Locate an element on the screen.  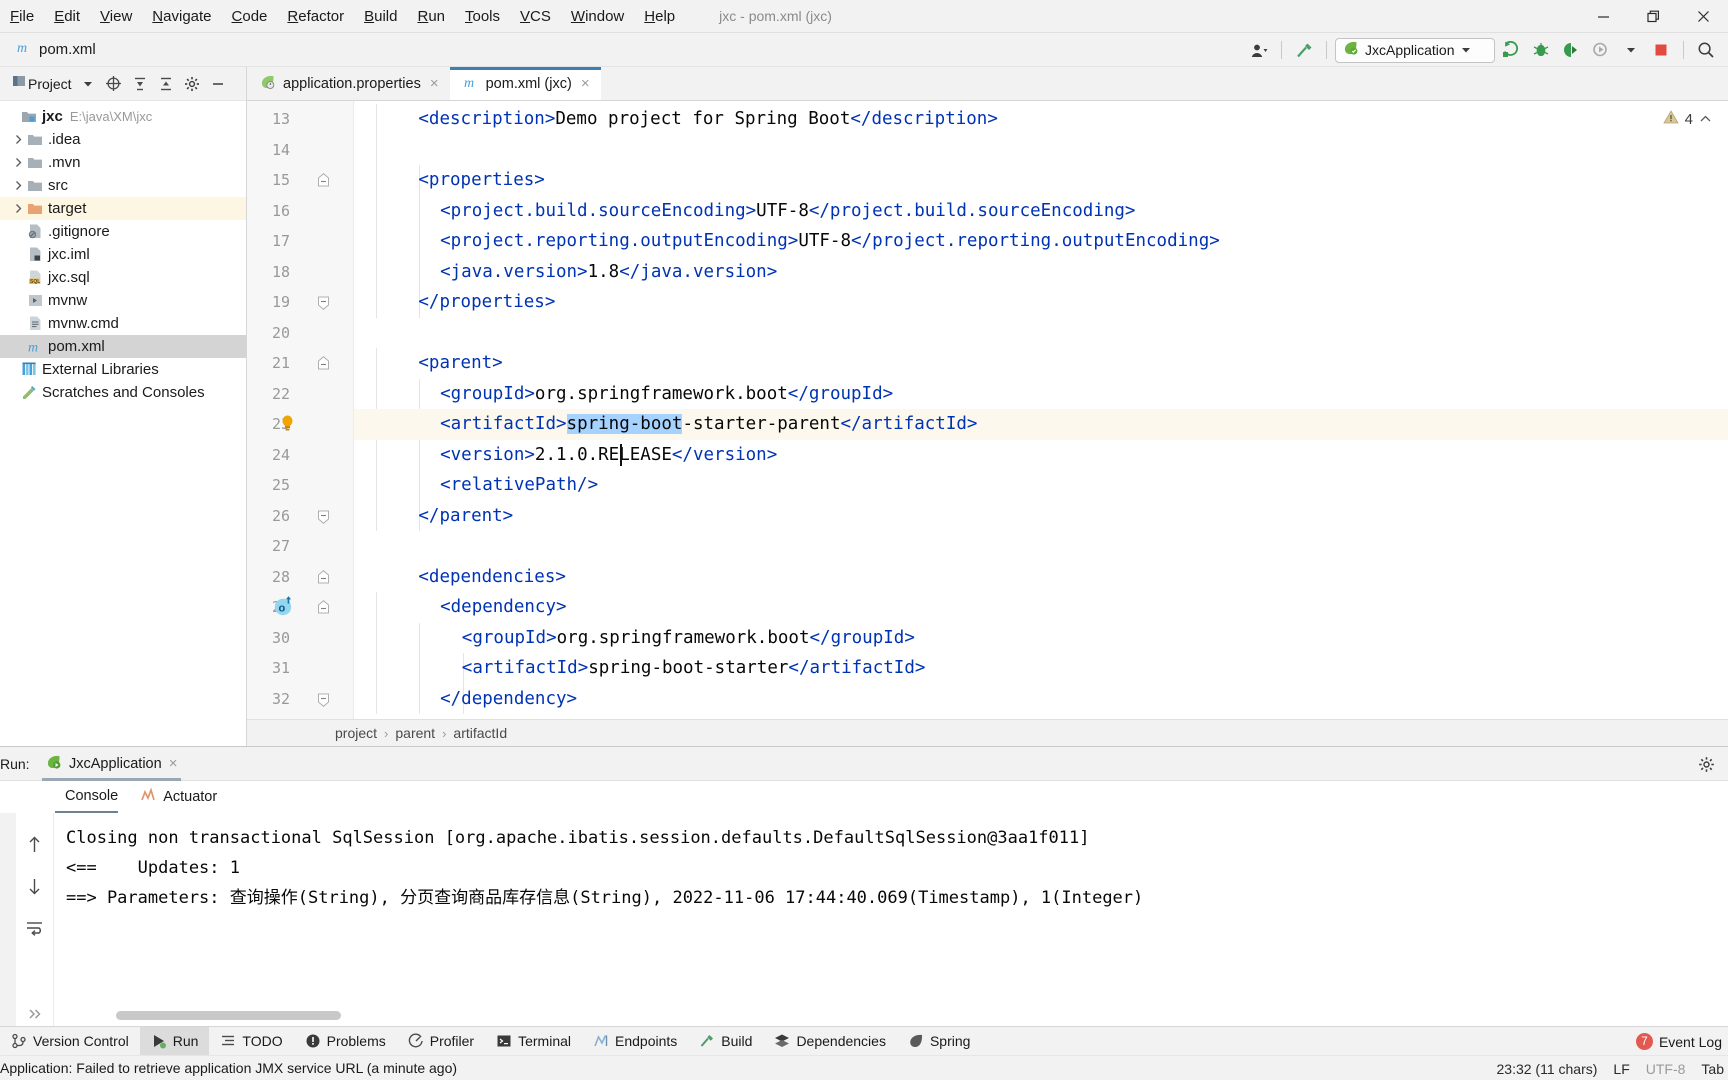
hammer-icon is located at coordinates (1304, 50).